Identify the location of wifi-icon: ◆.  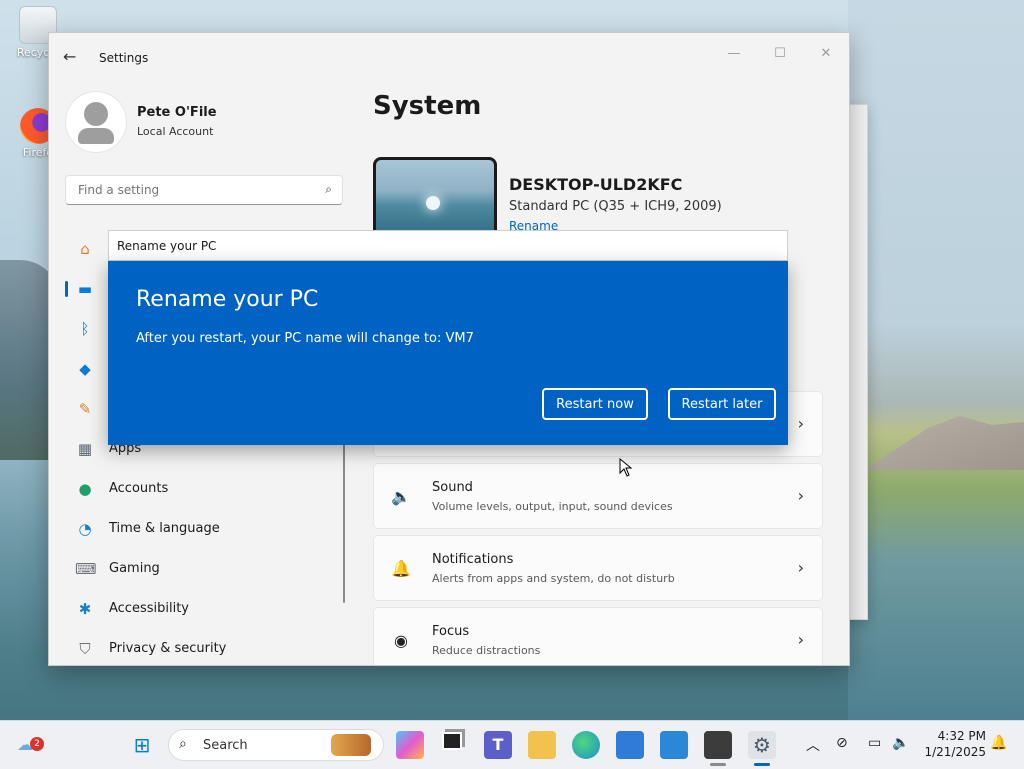
(85, 369).